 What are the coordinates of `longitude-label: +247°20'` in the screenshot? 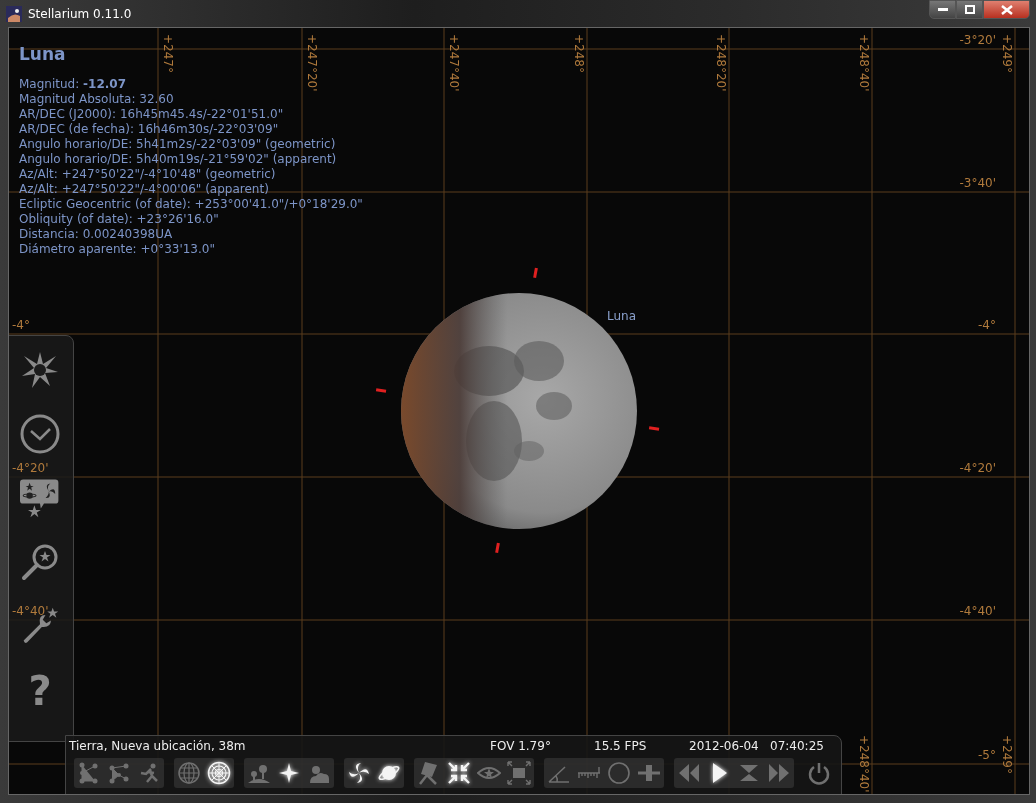 It's located at (311, 63).